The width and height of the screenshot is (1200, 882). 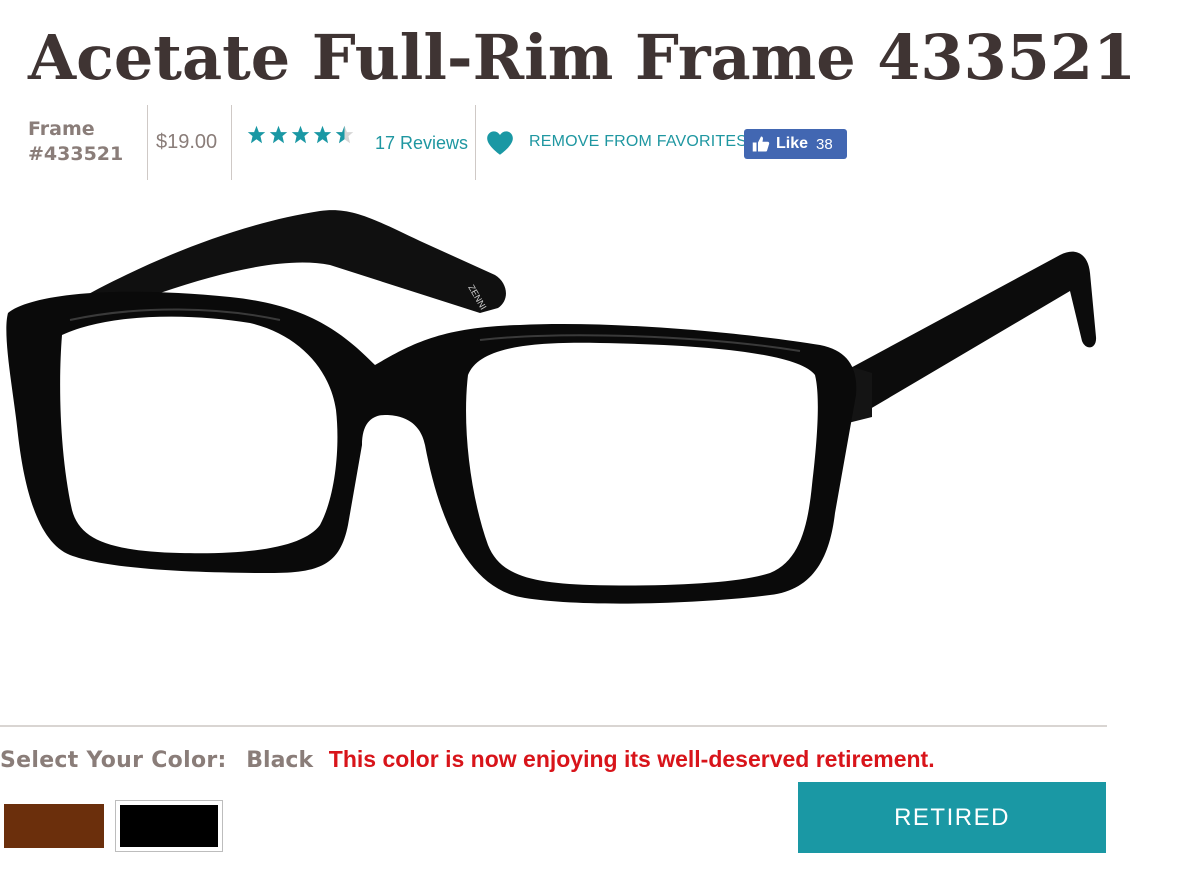 What do you see at coordinates (421, 143) in the screenshot?
I see `reviews-link: 17 Reviews` at bounding box center [421, 143].